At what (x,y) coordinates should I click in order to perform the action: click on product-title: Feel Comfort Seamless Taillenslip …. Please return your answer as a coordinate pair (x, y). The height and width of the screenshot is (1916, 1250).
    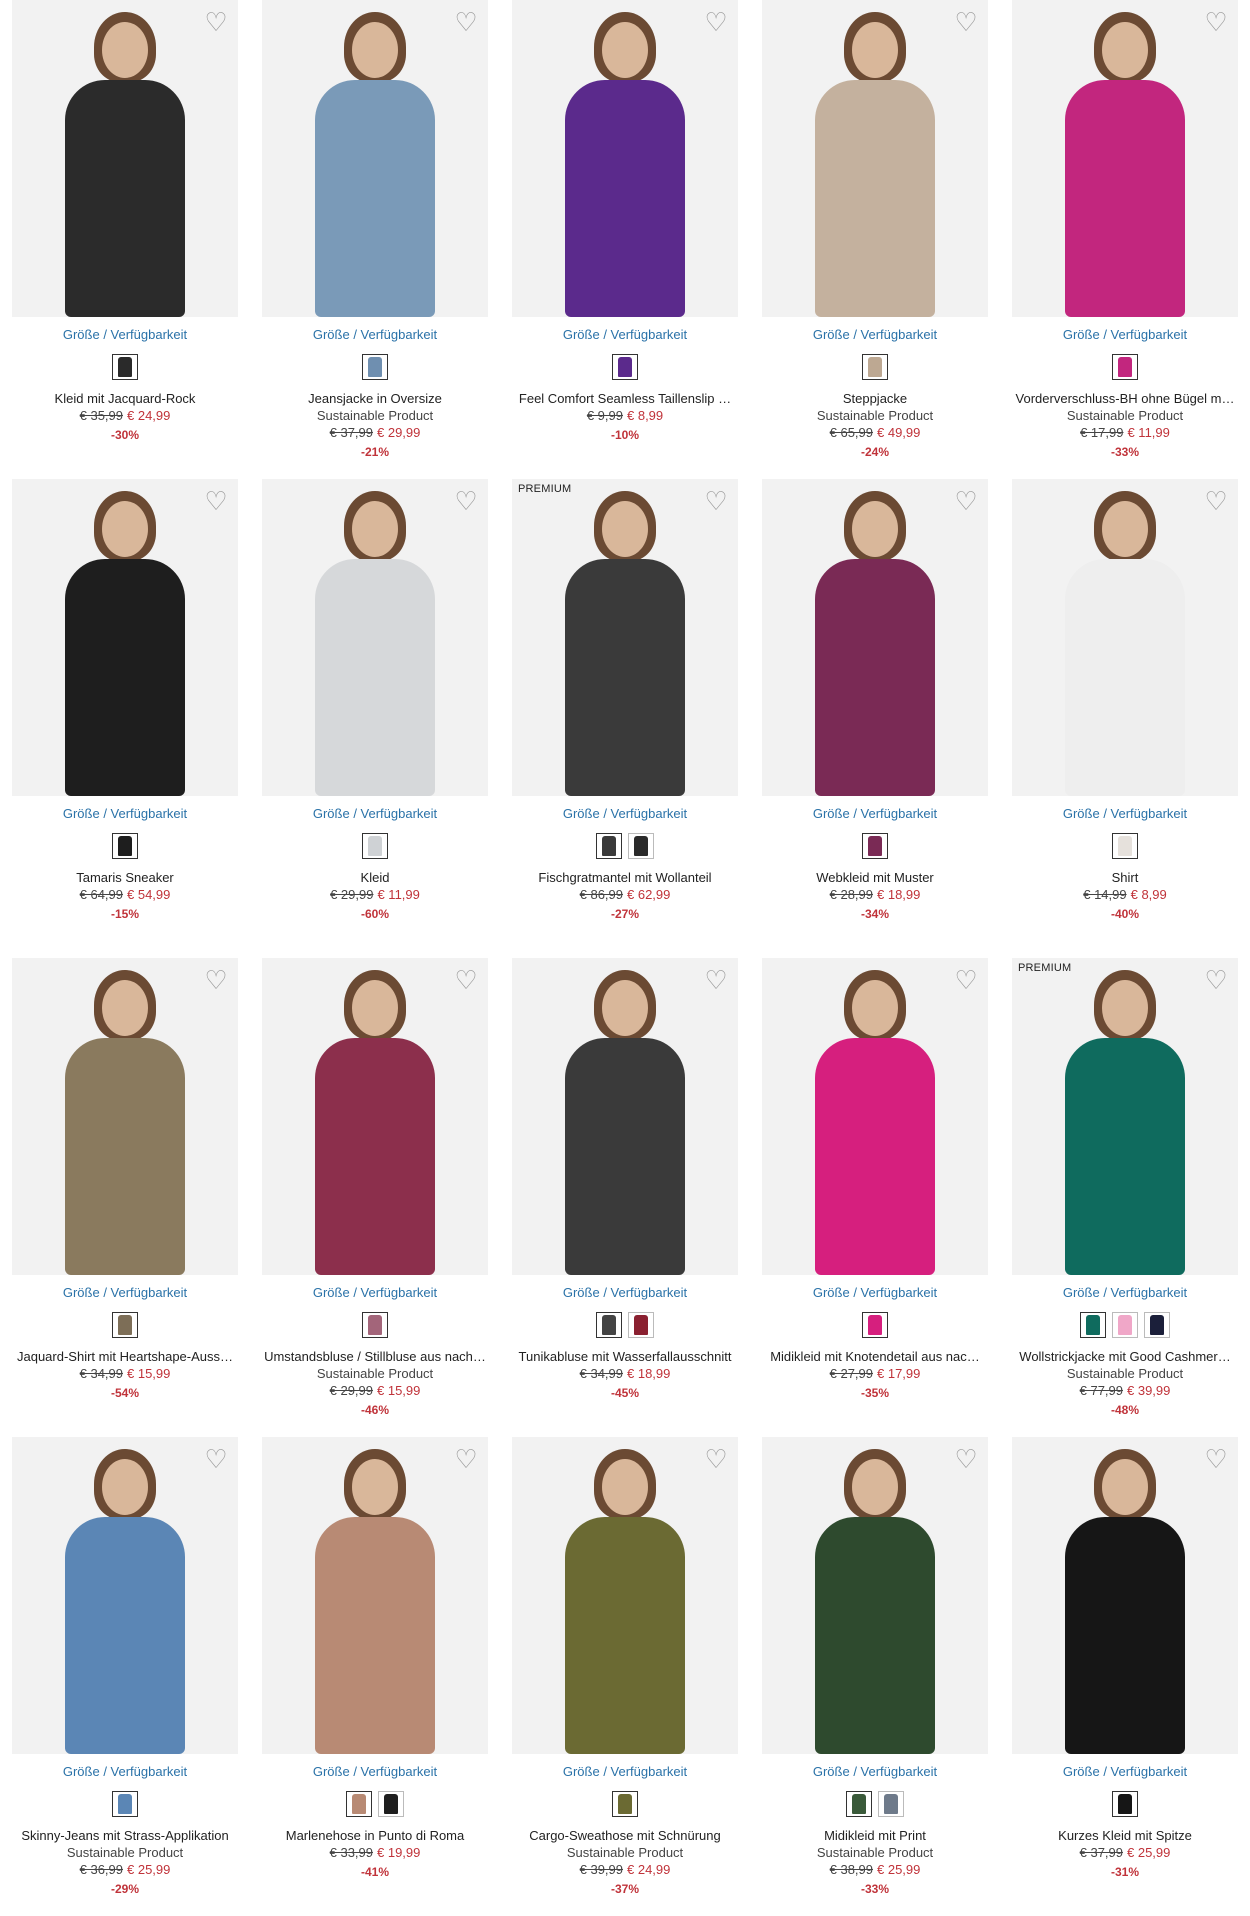
    Looking at the image, I should click on (625, 398).